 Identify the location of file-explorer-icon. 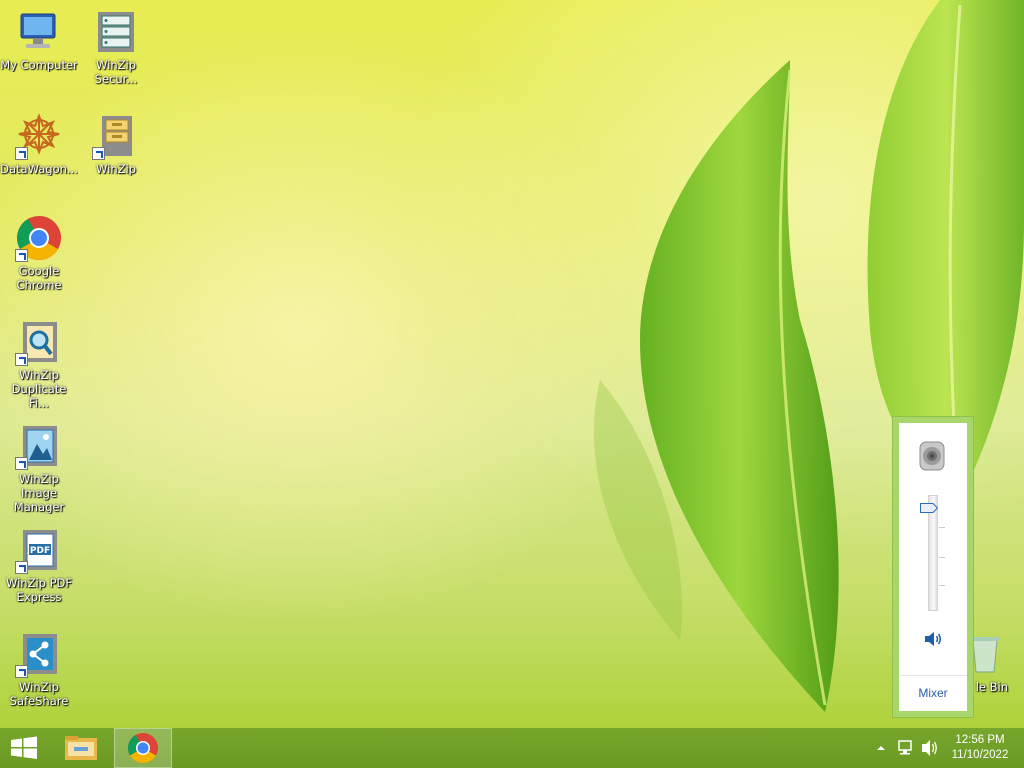
(81, 748).